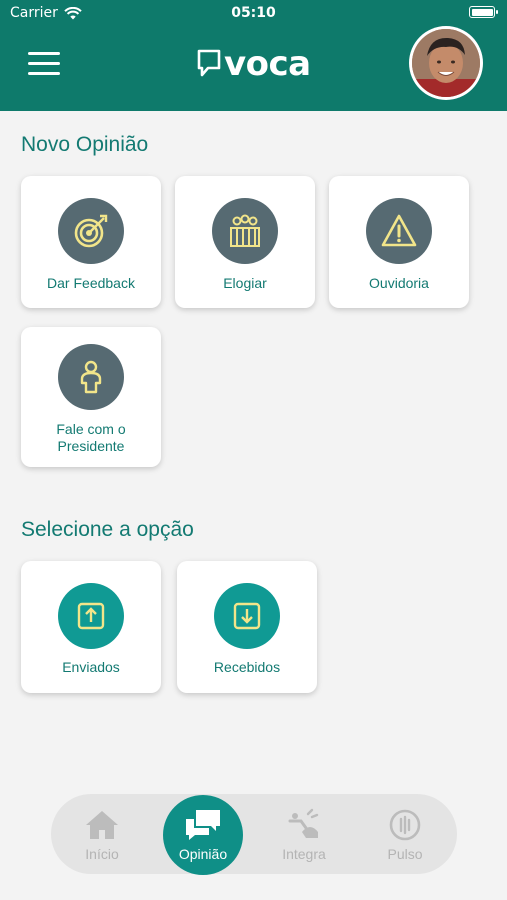 This screenshot has height=900, width=507. I want to click on app-header: voca, so click(253, 68).